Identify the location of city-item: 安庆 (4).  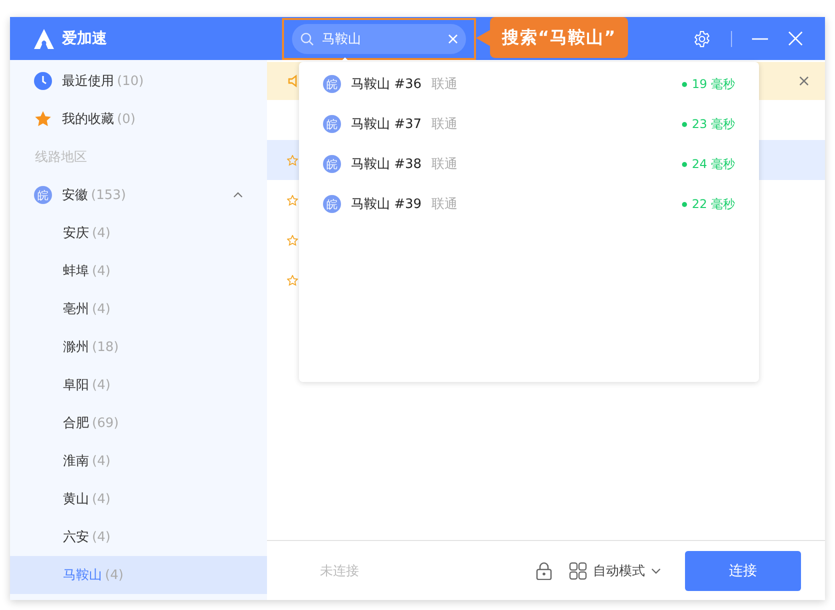
(138, 233).